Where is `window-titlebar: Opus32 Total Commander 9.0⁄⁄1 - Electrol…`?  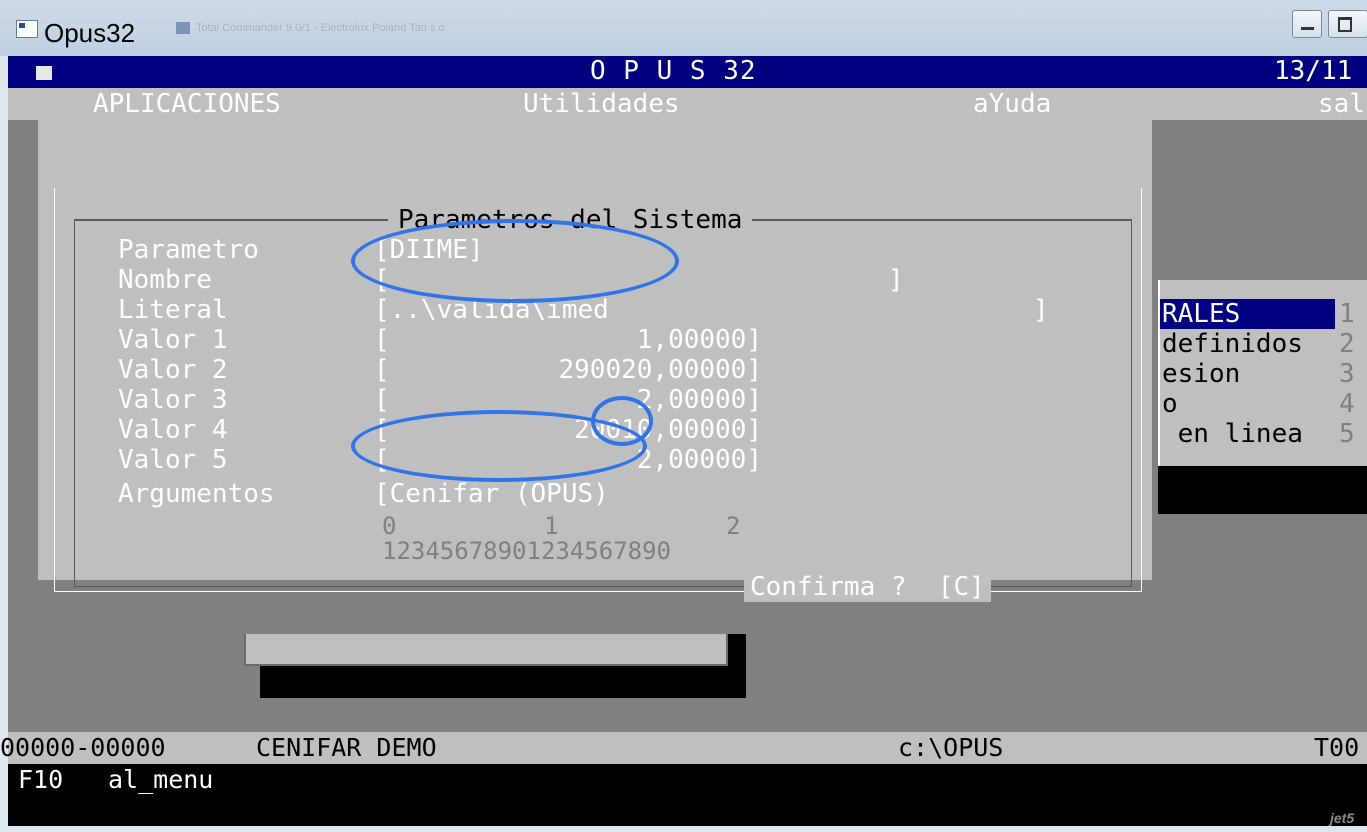 window-titlebar: Opus32 Total Commander 9.0⁄⁄1 - Electrol… is located at coordinates (683, 28).